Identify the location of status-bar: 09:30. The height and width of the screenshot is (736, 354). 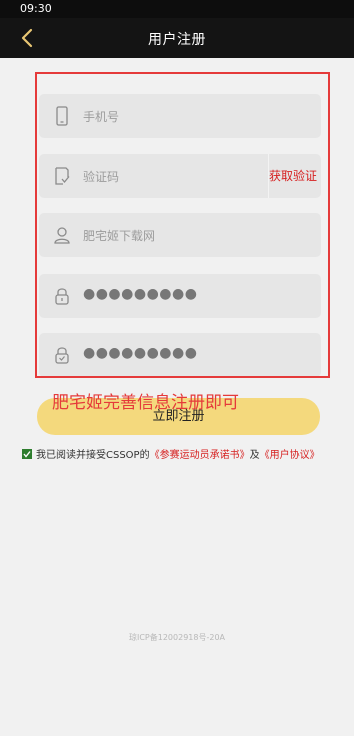
(177, 9).